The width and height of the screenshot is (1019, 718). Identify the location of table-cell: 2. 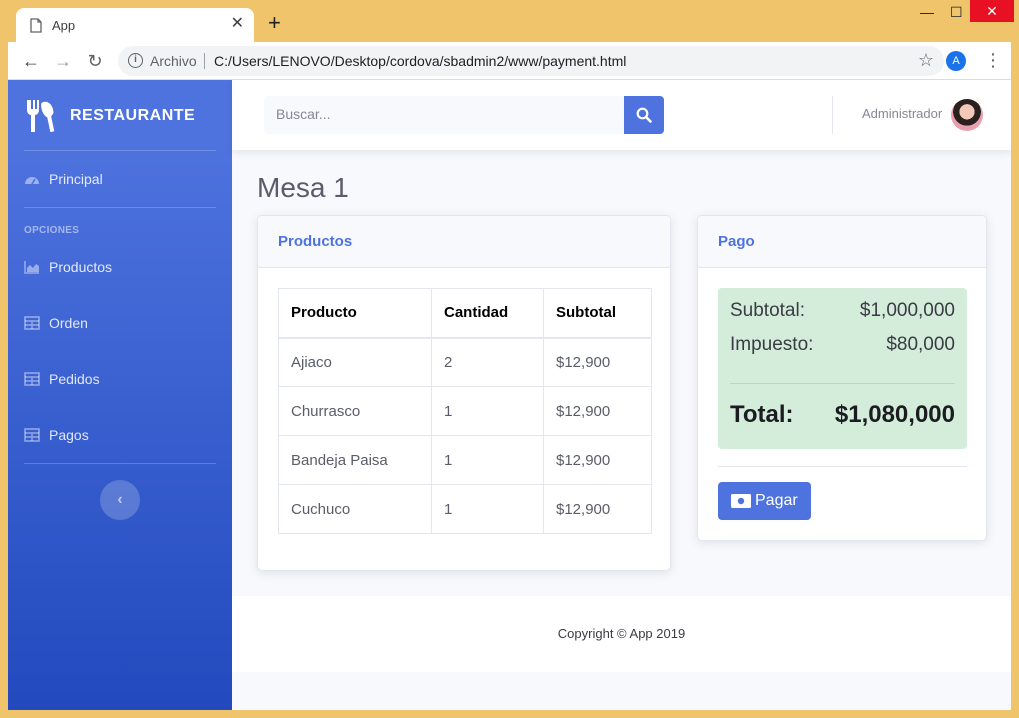
(487, 362).